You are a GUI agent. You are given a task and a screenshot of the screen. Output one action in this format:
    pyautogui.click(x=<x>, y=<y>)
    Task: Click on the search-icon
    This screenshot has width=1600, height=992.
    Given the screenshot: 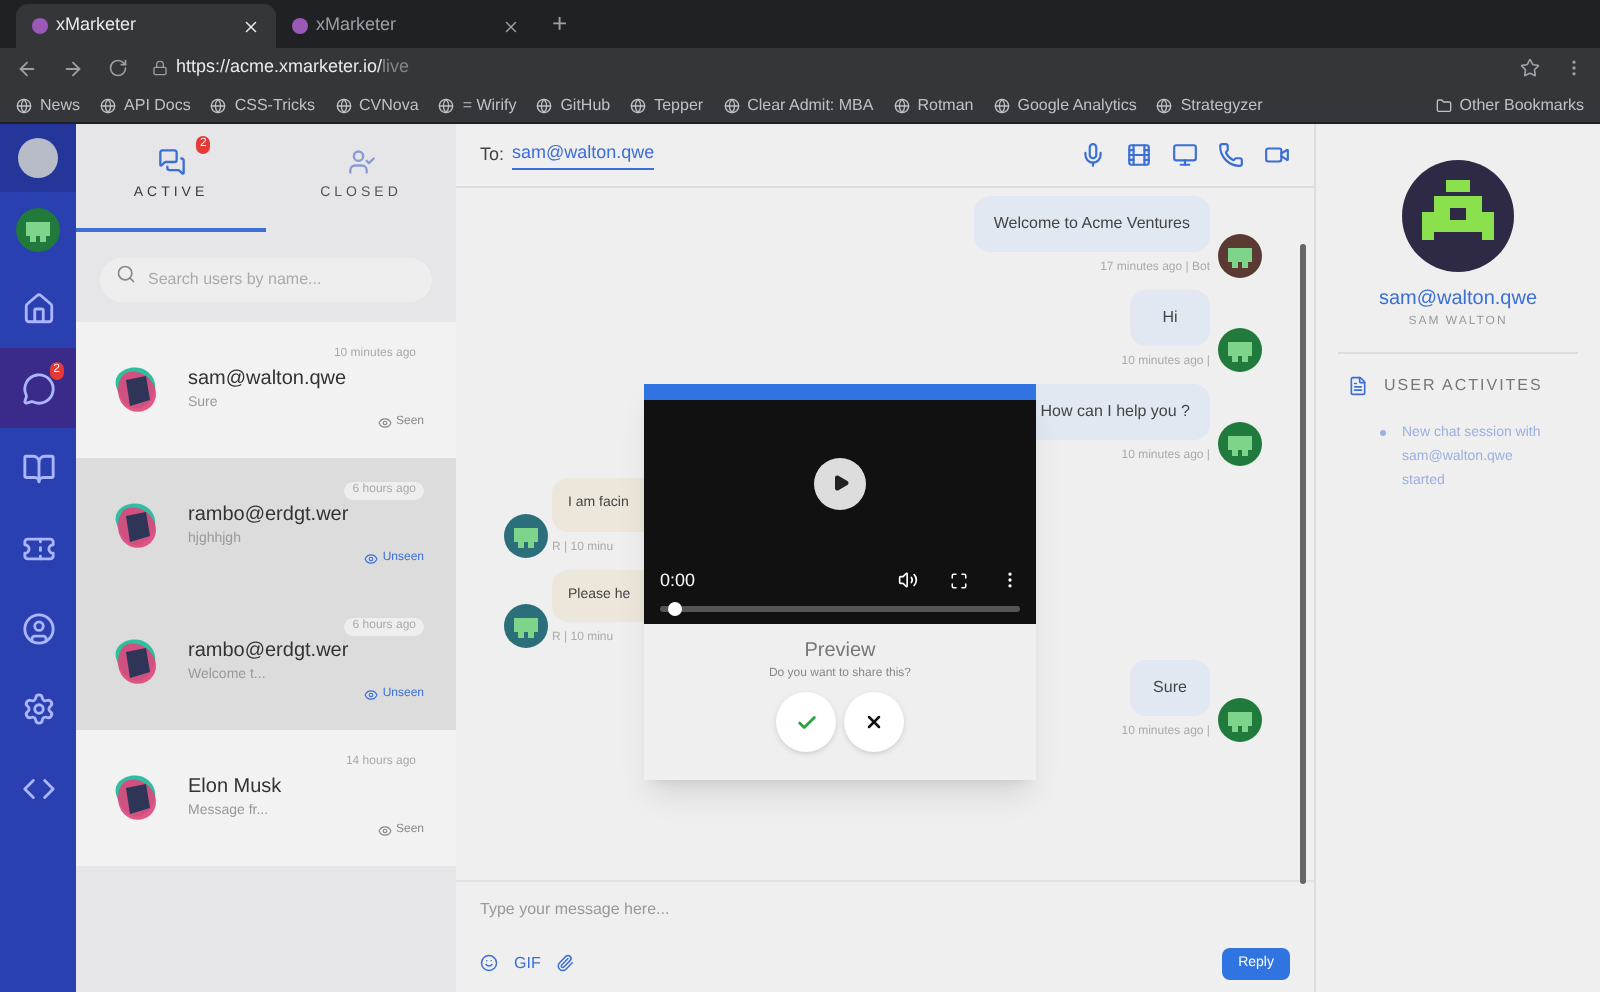 What is the action you would take?
    pyautogui.click(x=126, y=274)
    